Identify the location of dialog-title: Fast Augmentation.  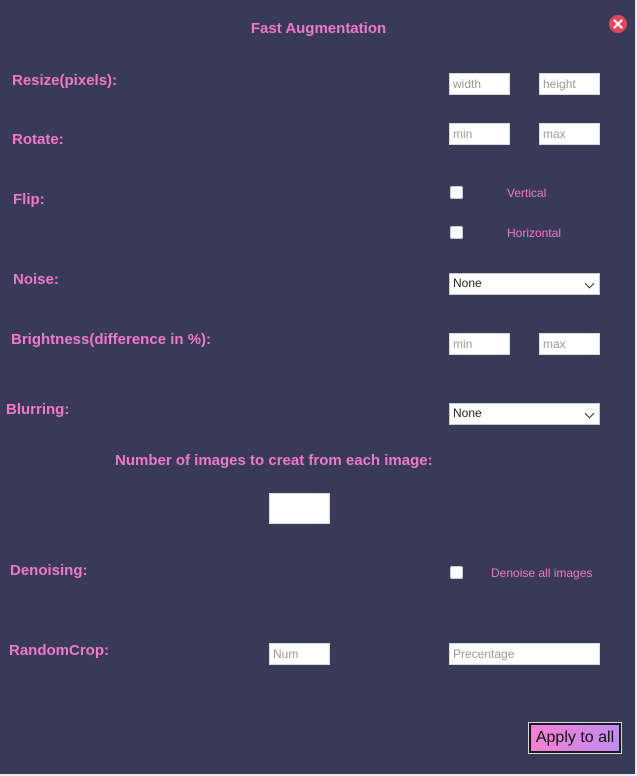
(318, 28).